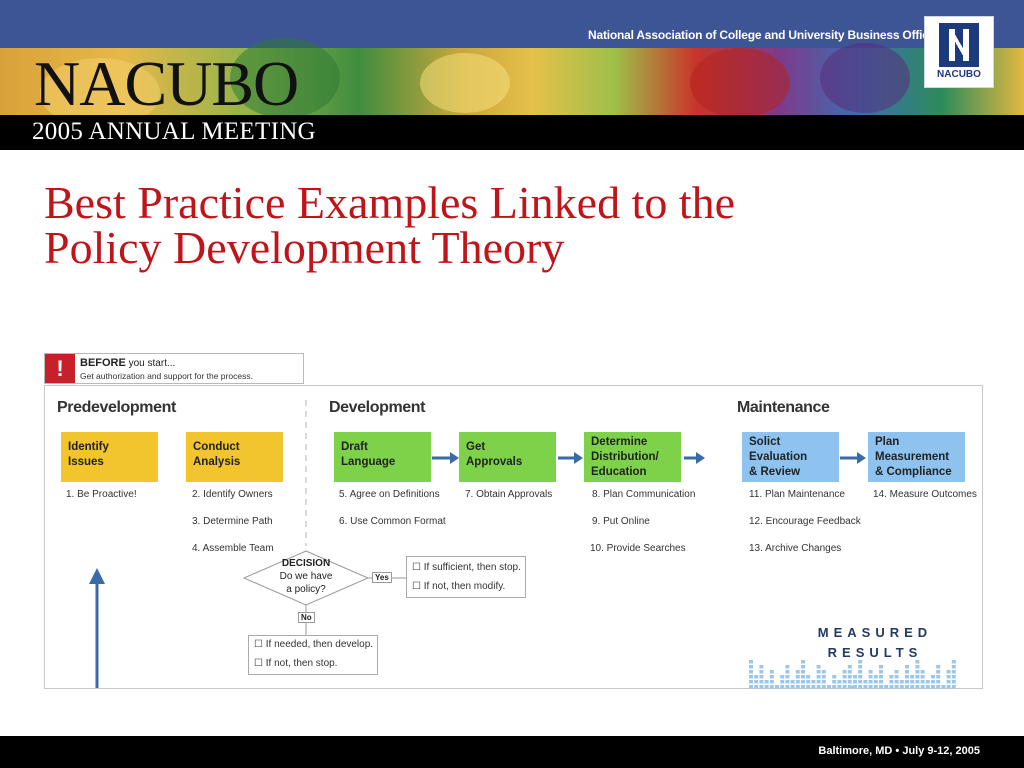 The width and height of the screenshot is (1024, 768). Describe the element at coordinates (494, 462) in the screenshot. I see `step-line: Approvals` at that location.